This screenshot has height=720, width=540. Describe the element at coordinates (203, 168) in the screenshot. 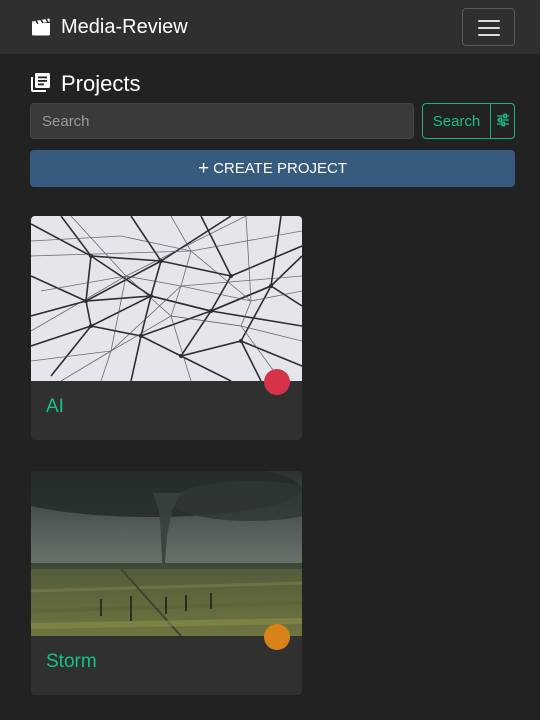

I see `plus-icon: +` at that location.